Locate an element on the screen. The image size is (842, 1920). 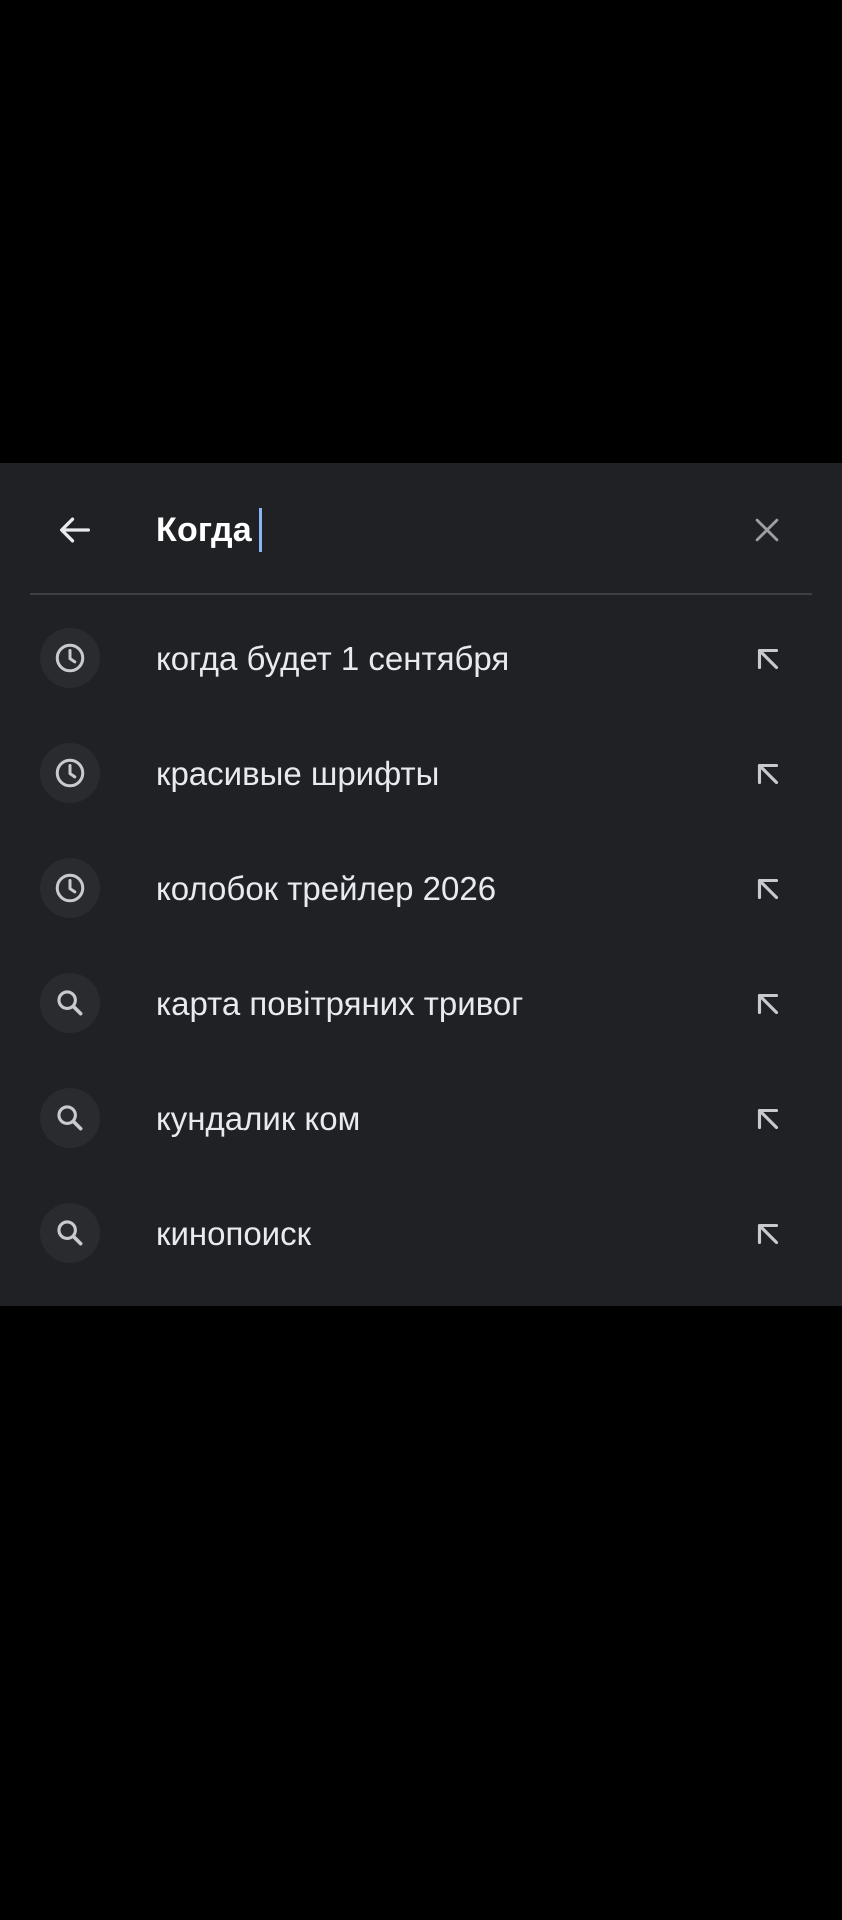
arrow-left-icon is located at coordinates (75, 530).